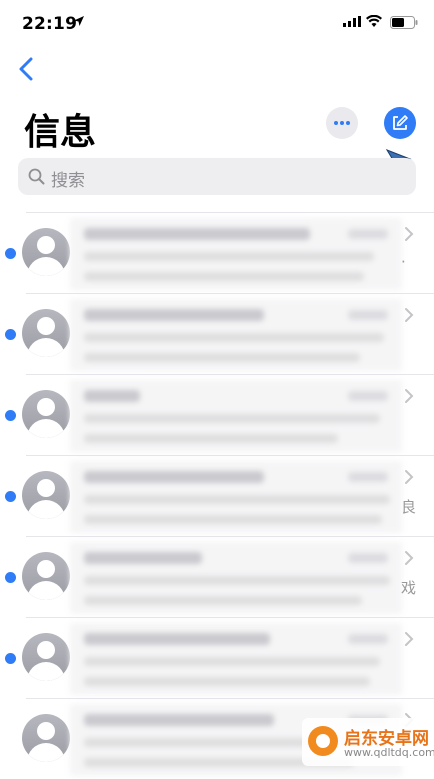  I want to click on more-options-button, so click(342, 123).